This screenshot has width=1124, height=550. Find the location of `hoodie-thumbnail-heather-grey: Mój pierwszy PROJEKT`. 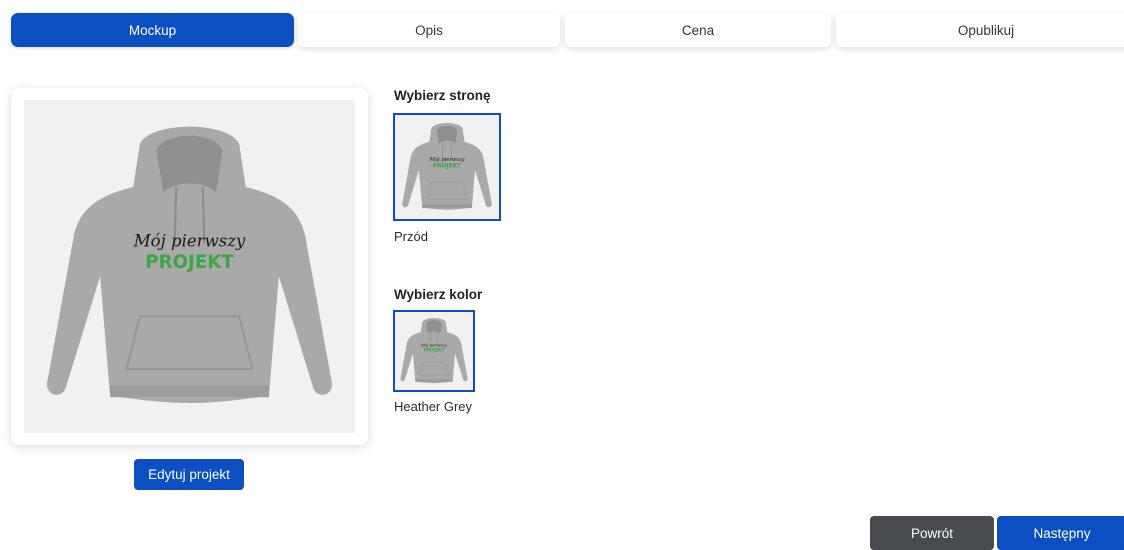

hoodie-thumbnail-heather-grey: Mój pierwszy PROJEKT is located at coordinates (434, 350).